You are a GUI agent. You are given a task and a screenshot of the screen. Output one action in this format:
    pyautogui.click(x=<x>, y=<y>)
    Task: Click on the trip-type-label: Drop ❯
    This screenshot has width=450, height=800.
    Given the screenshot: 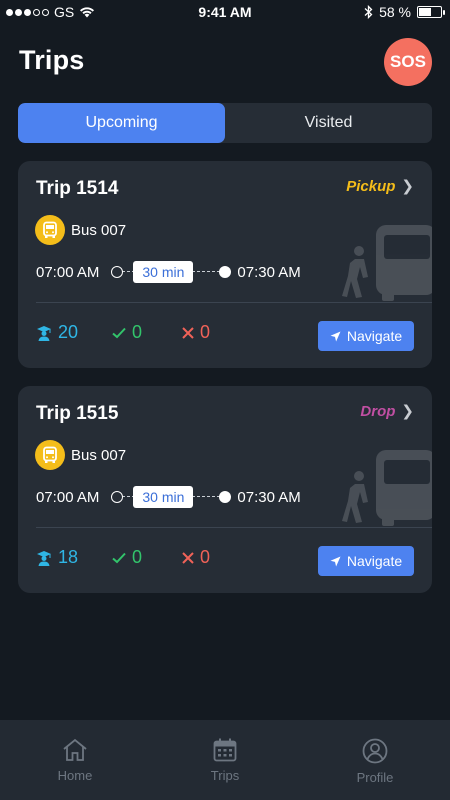 What is the action you would take?
    pyautogui.click(x=387, y=411)
    